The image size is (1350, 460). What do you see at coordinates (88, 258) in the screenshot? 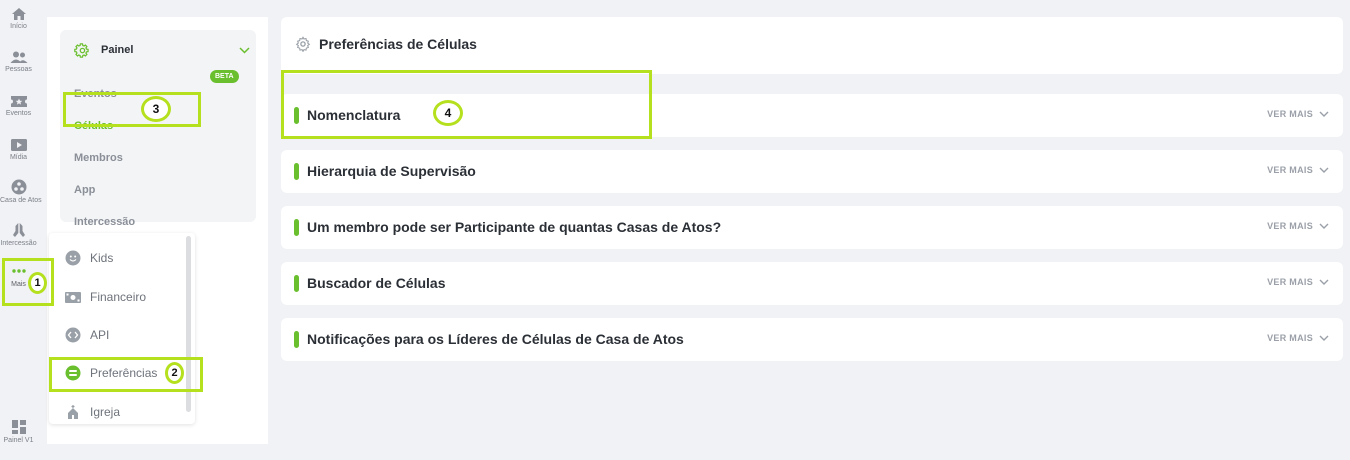
I see `more-item-kids: Kids` at bounding box center [88, 258].